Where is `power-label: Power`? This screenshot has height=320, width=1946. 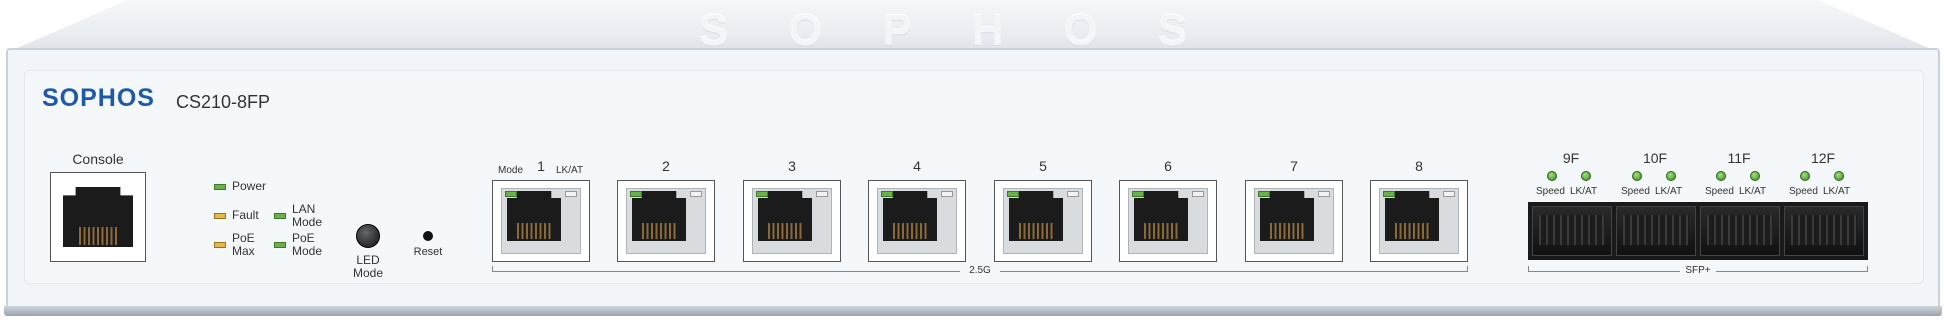 power-label: Power is located at coordinates (249, 186).